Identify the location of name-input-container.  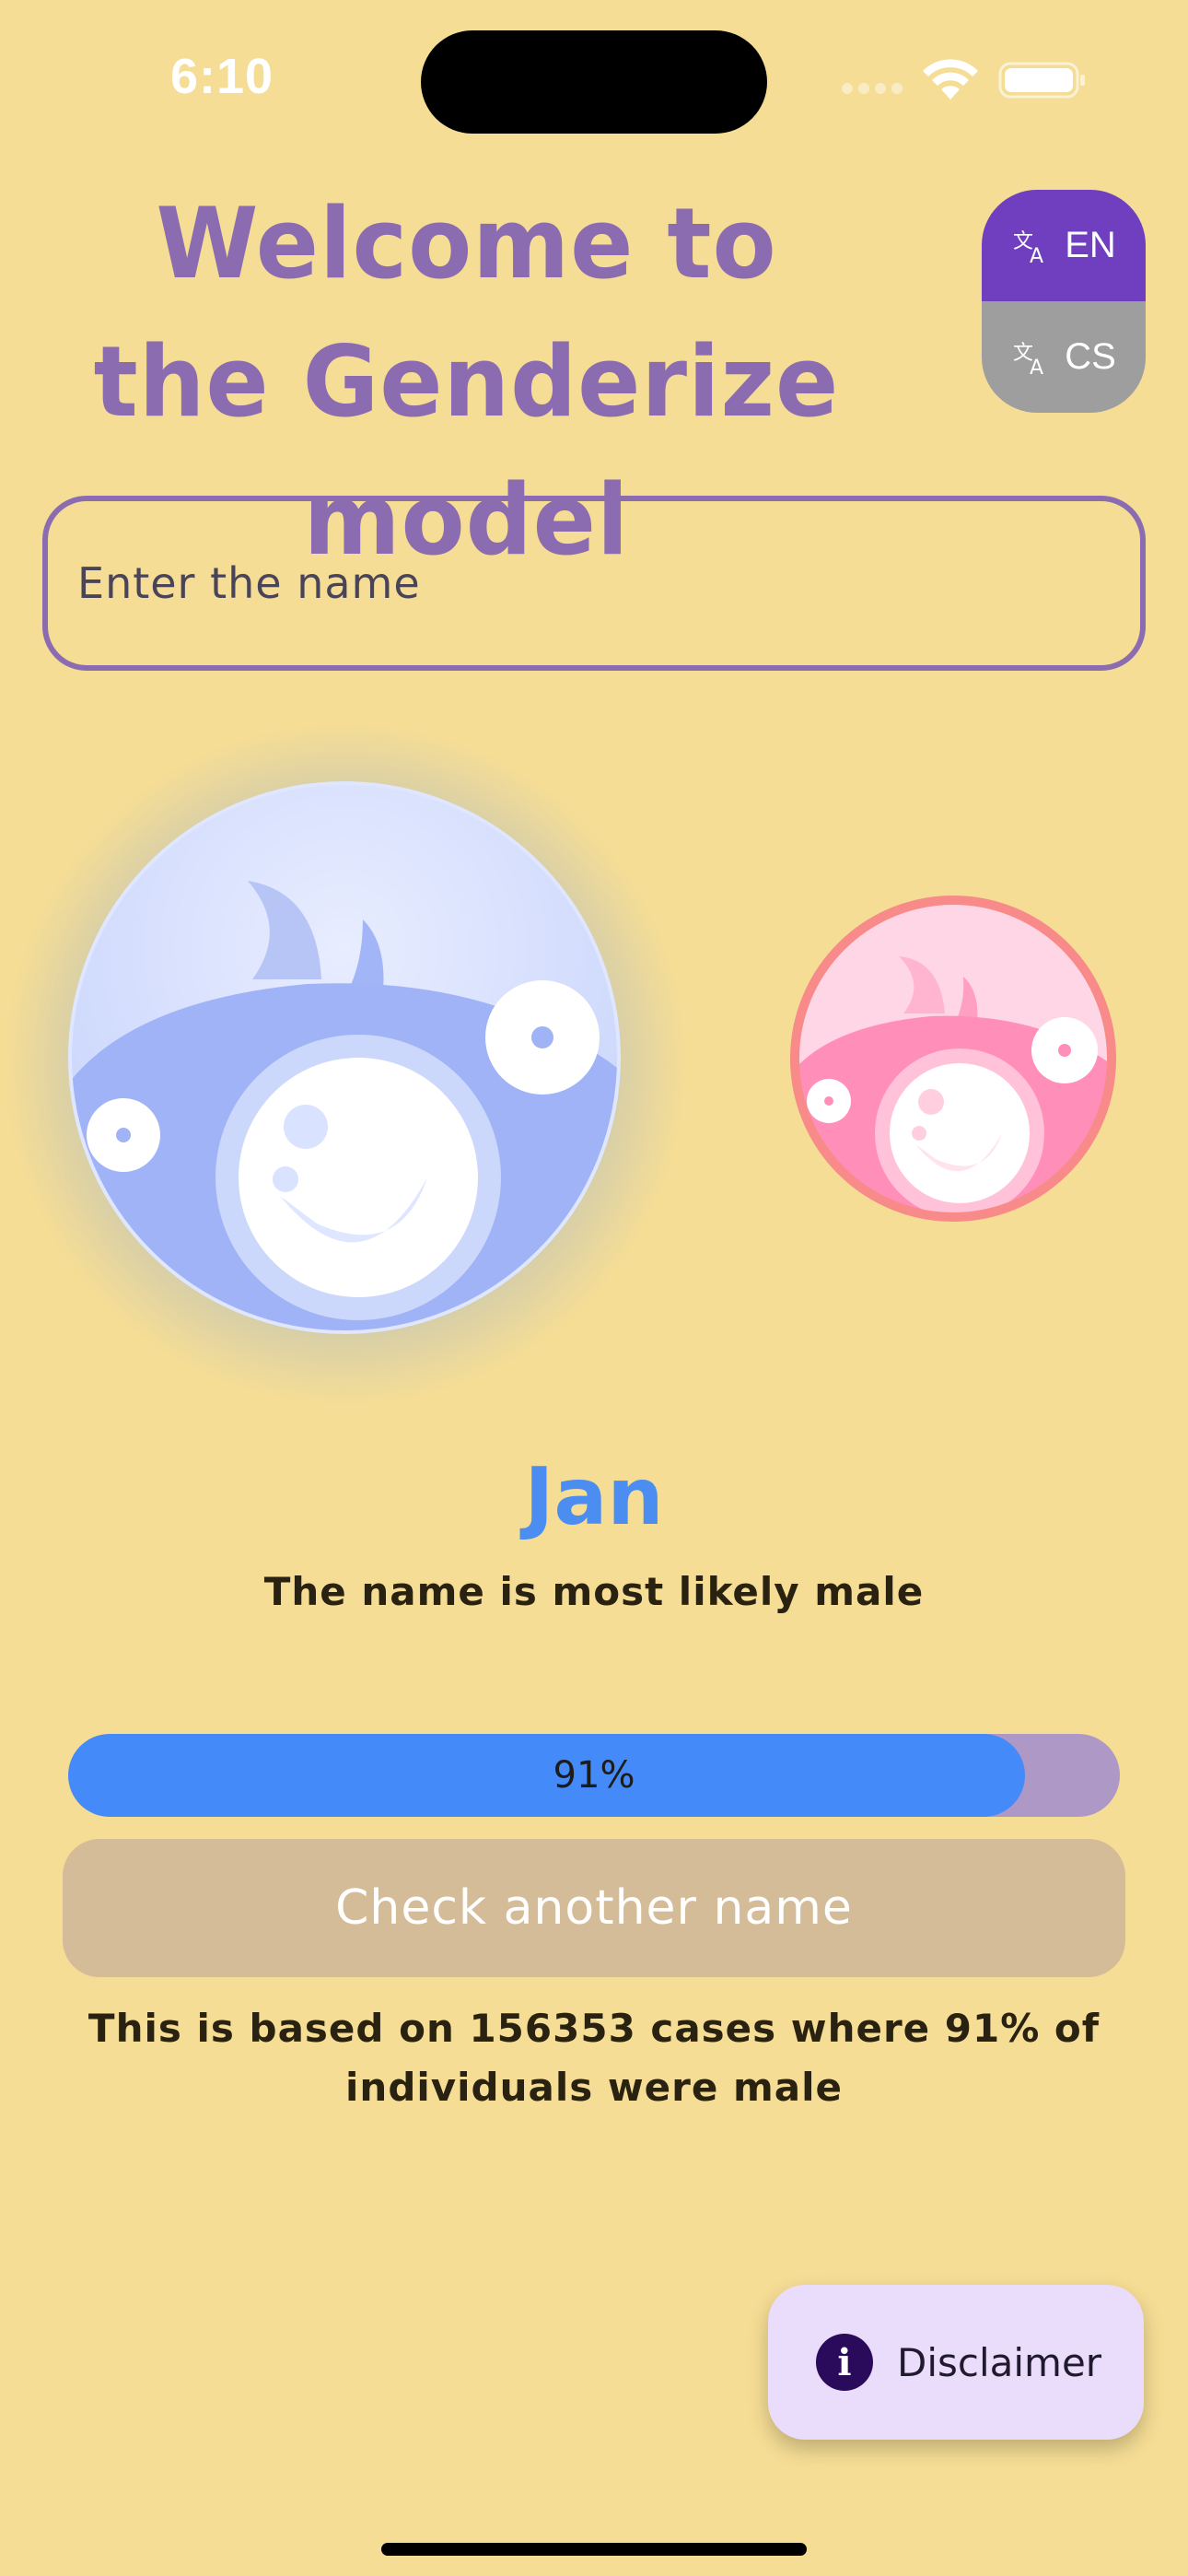
(594, 583).